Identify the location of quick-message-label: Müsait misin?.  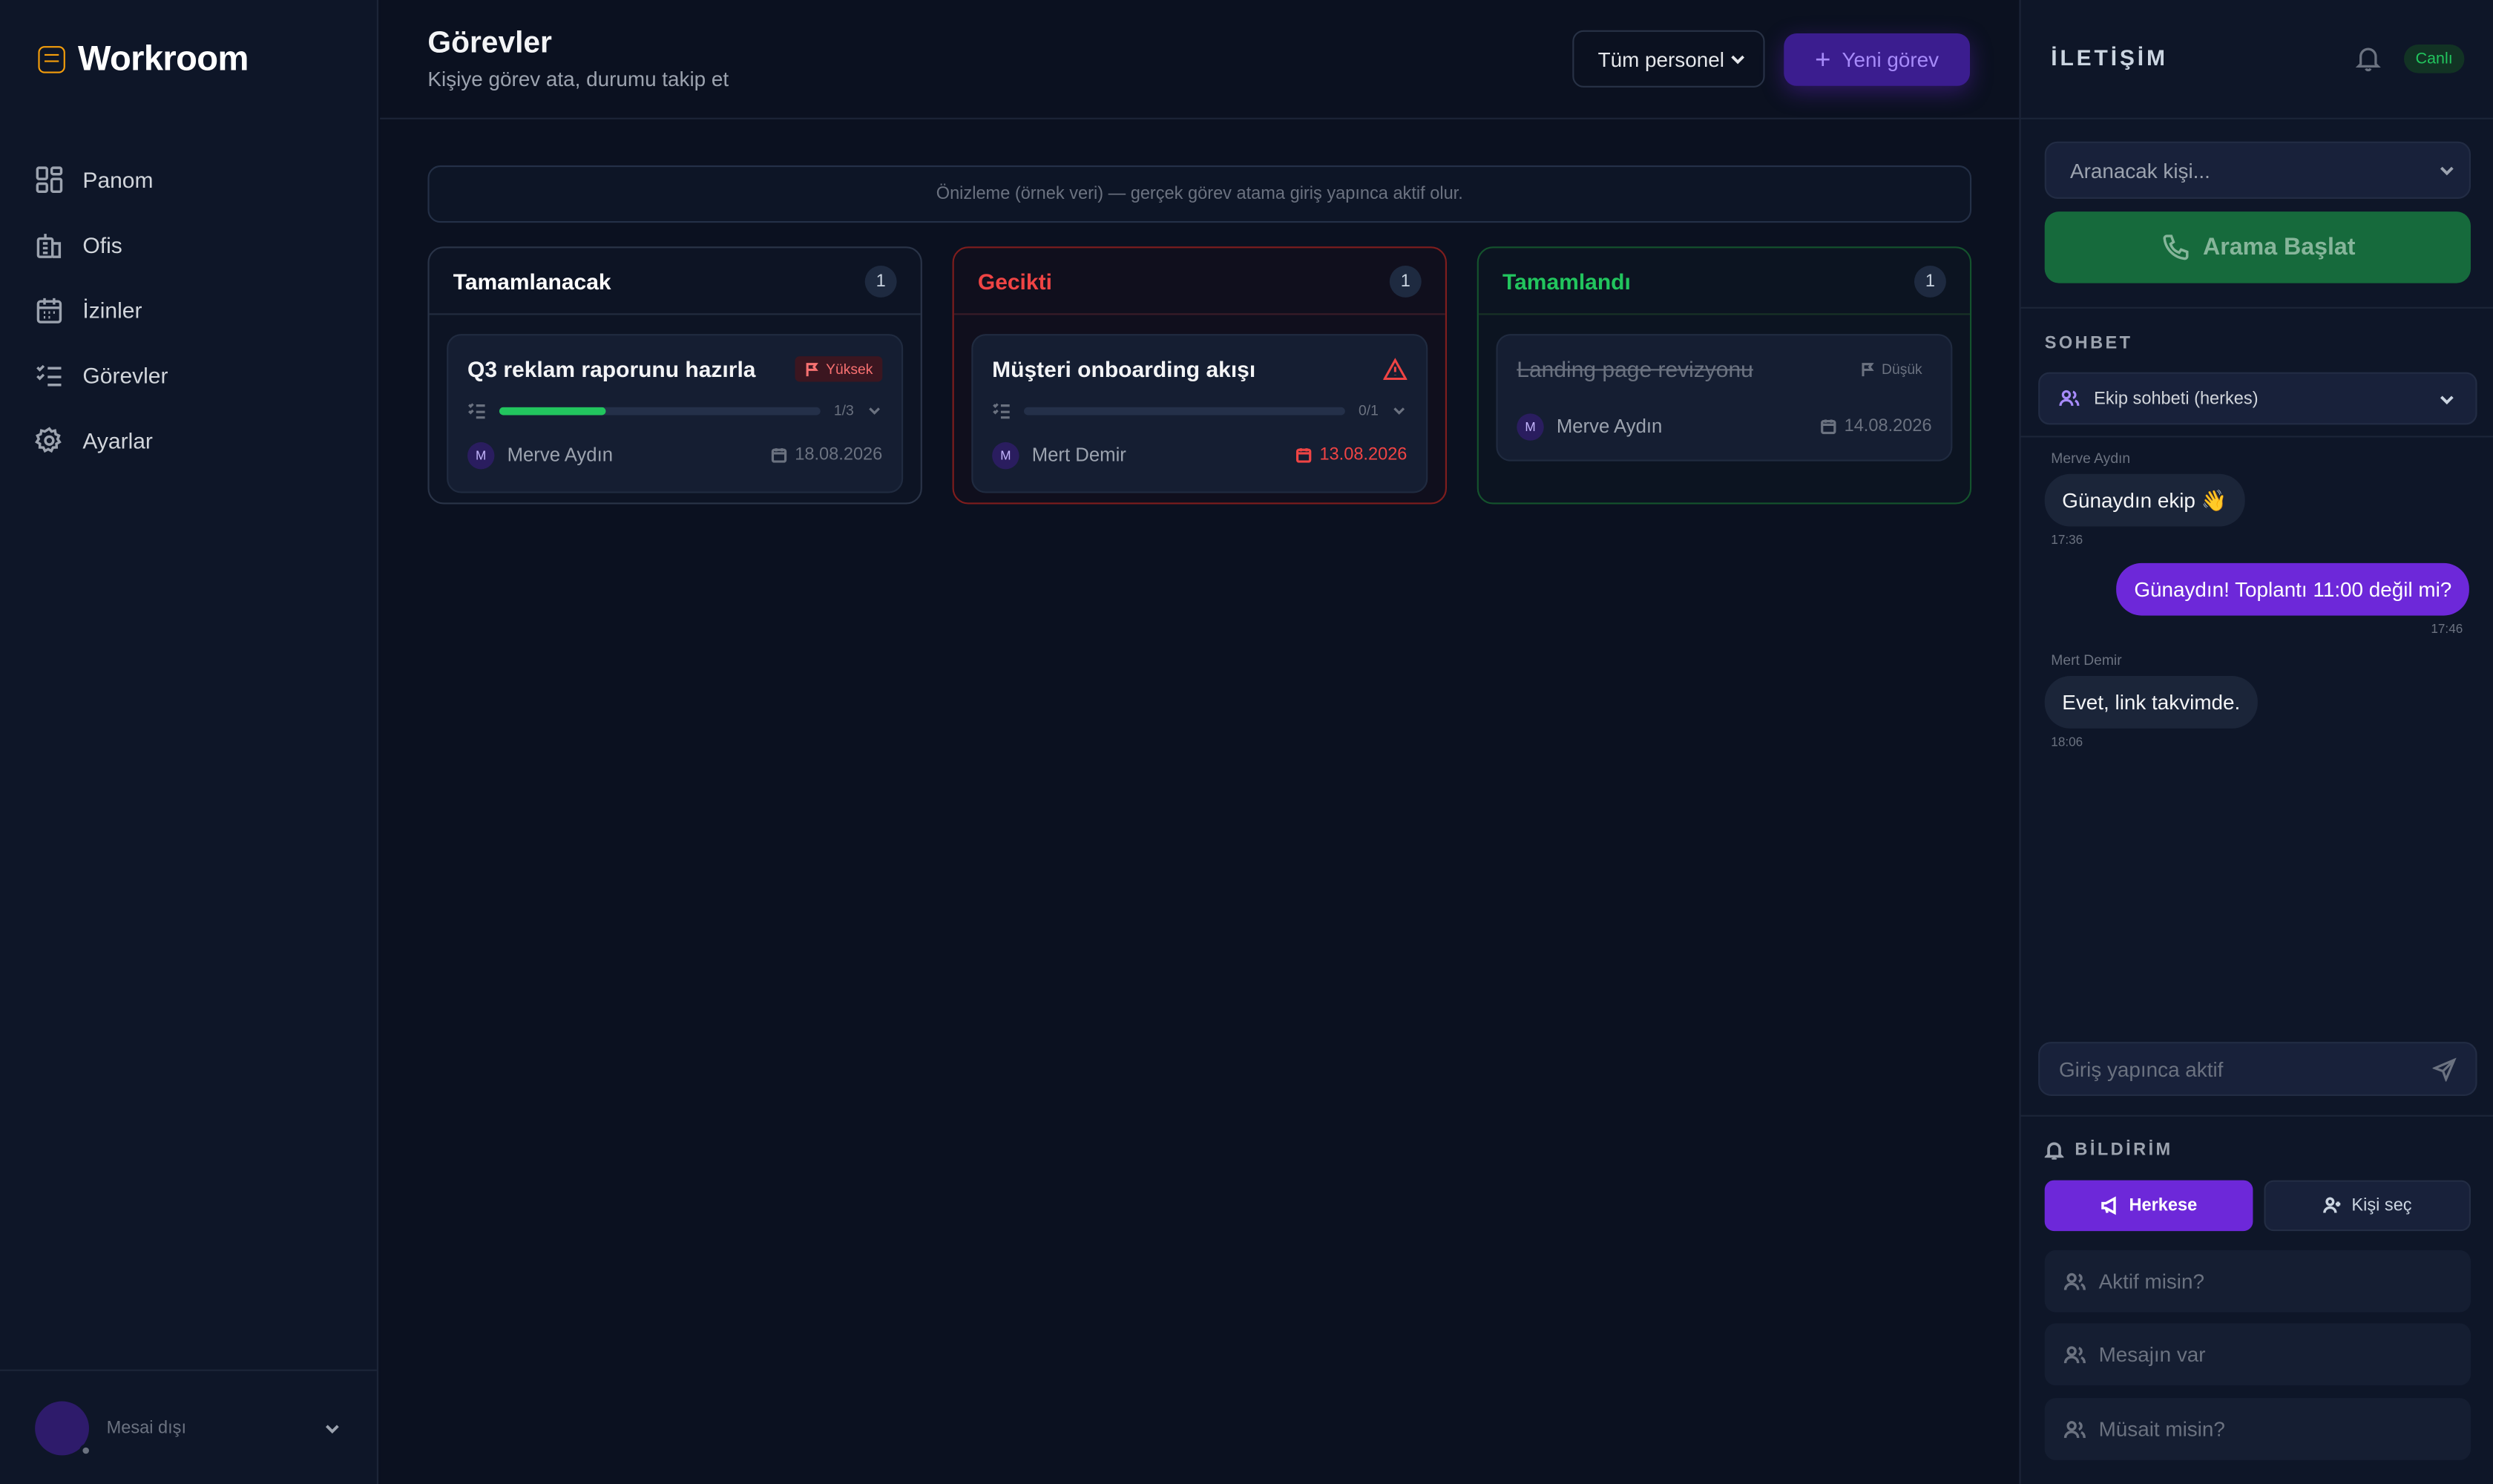
(2161, 1429).